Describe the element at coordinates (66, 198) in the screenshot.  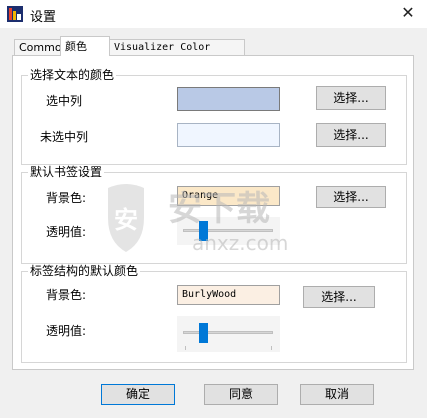
I see `bookmark-bg-label: 背景色:` at that location.